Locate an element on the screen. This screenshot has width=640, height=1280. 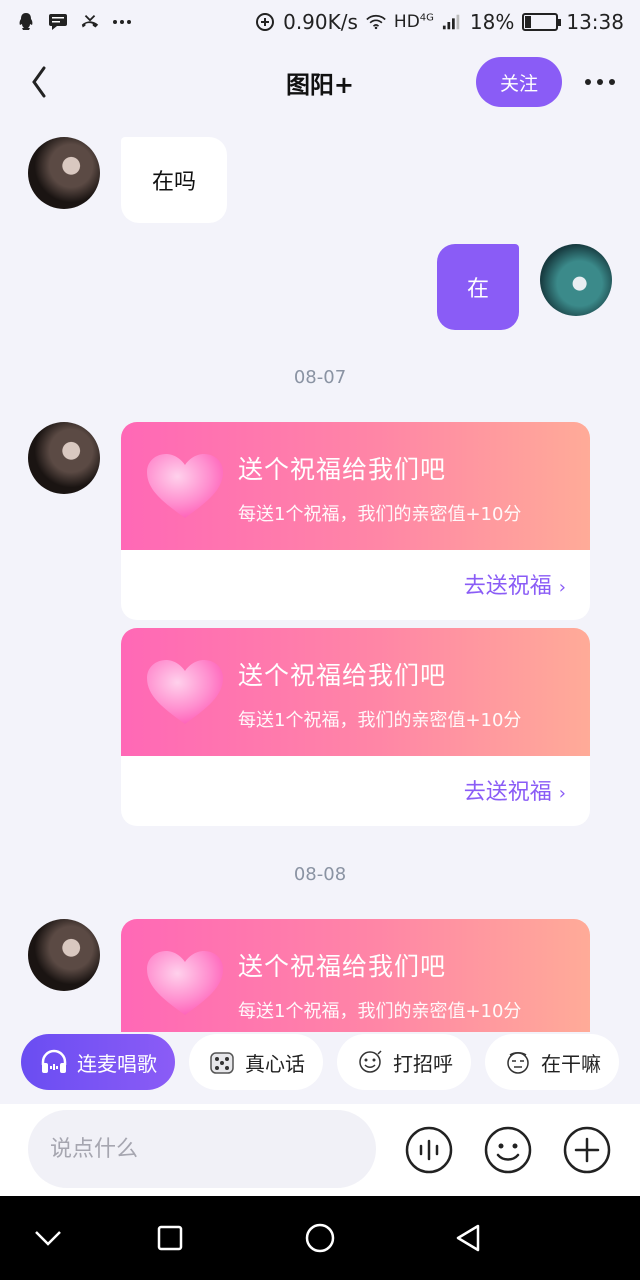
dice-icon is located at coordinates (222, 1062).